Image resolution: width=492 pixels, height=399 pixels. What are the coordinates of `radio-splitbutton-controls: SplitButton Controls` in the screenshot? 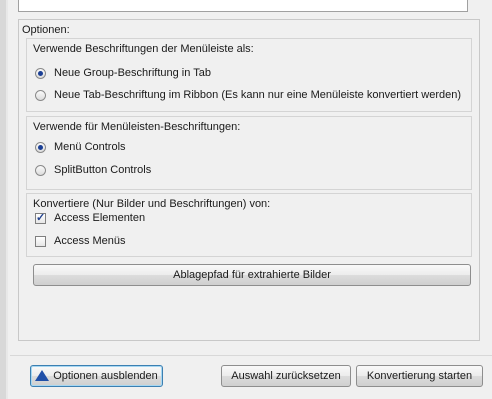 It's located at (93, 170).